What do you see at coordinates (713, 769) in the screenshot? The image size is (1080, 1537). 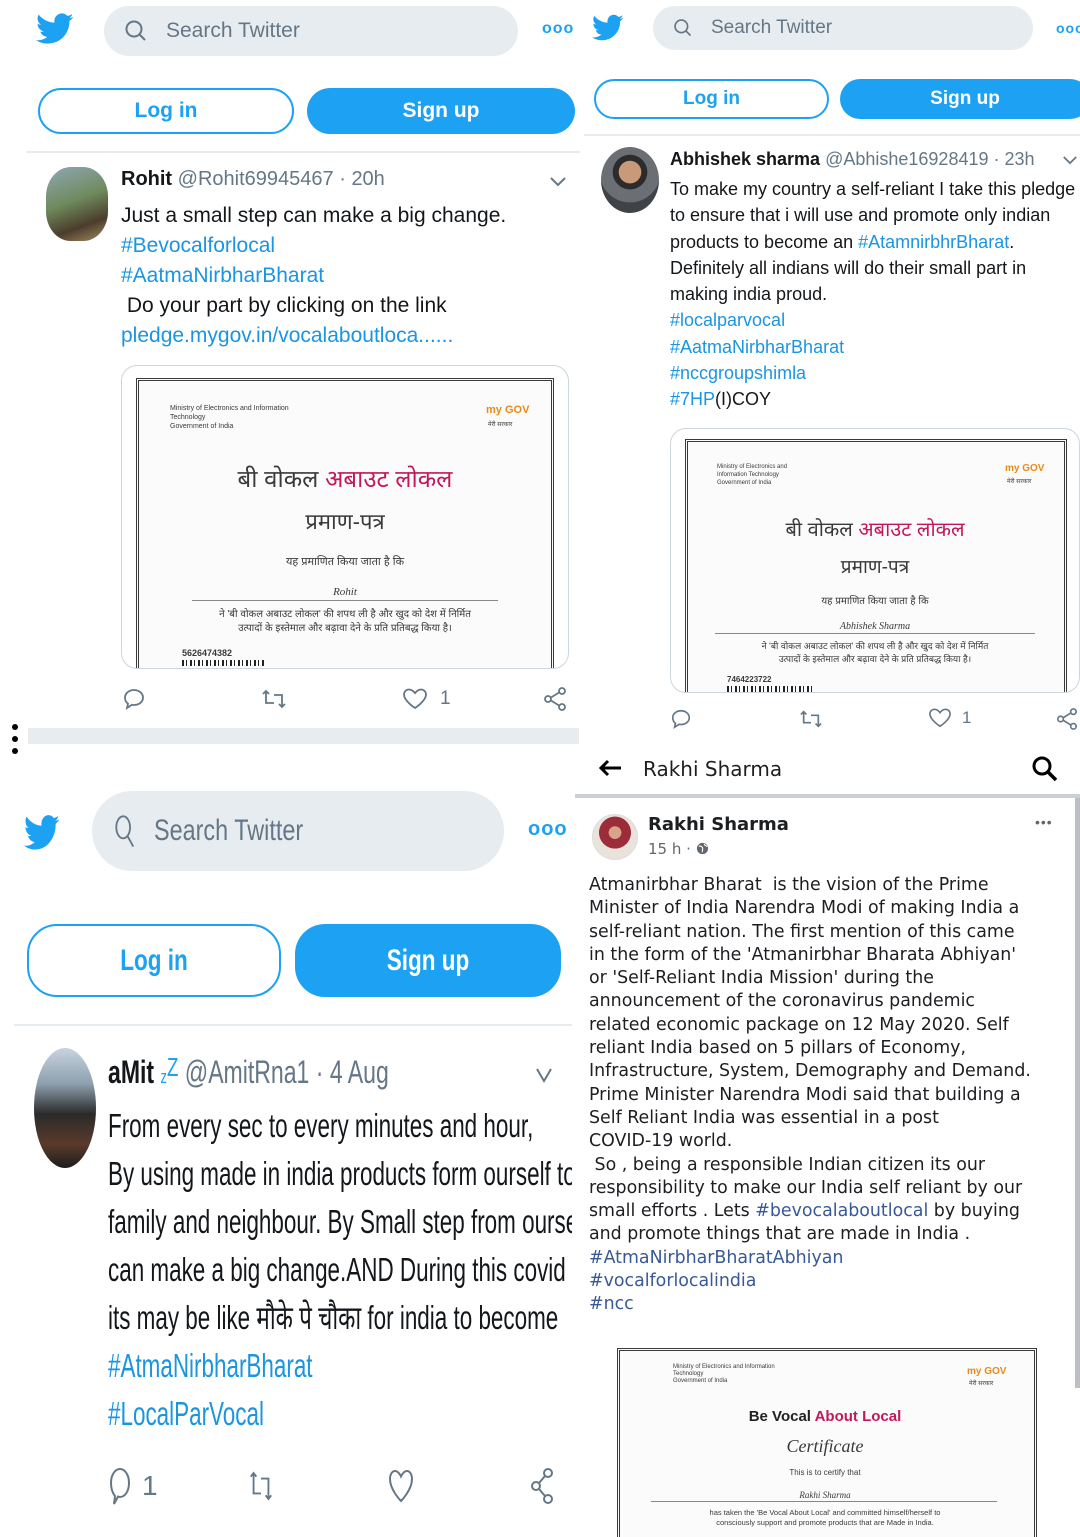 I see `page-title: Rakhi Sharma` at bounding box center [713, 769].